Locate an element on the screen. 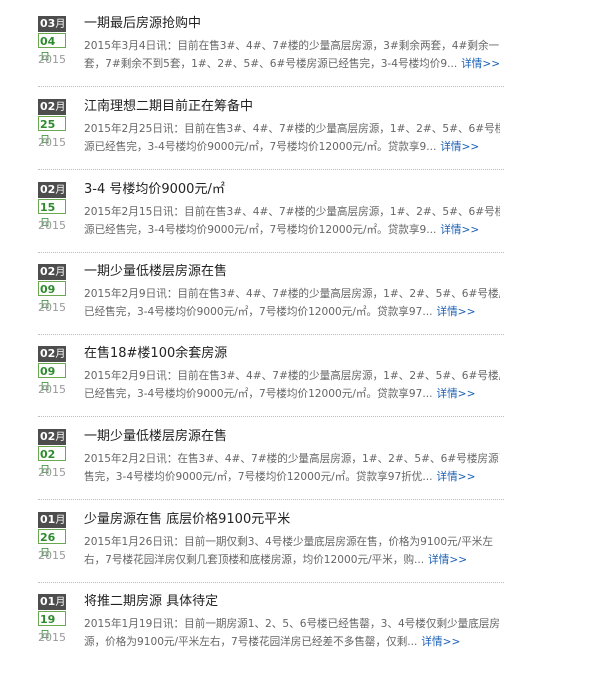 This screenshot has height=676, width=606. news-title-link: 在售18#楼100余套房源 is located at coordinates (294, 354).